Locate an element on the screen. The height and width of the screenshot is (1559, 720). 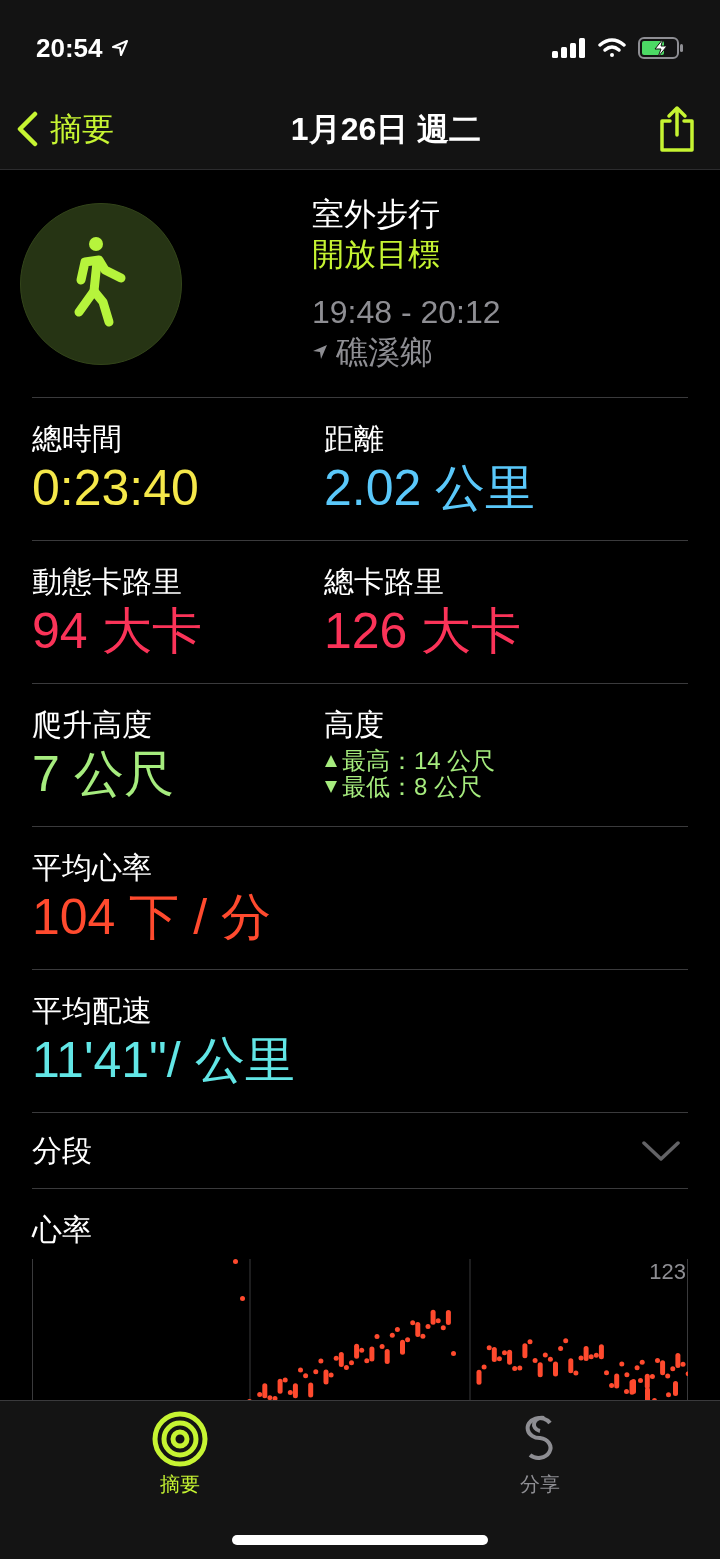
nav-title: 1月26日 週二 is located at coordinates (386, 129).